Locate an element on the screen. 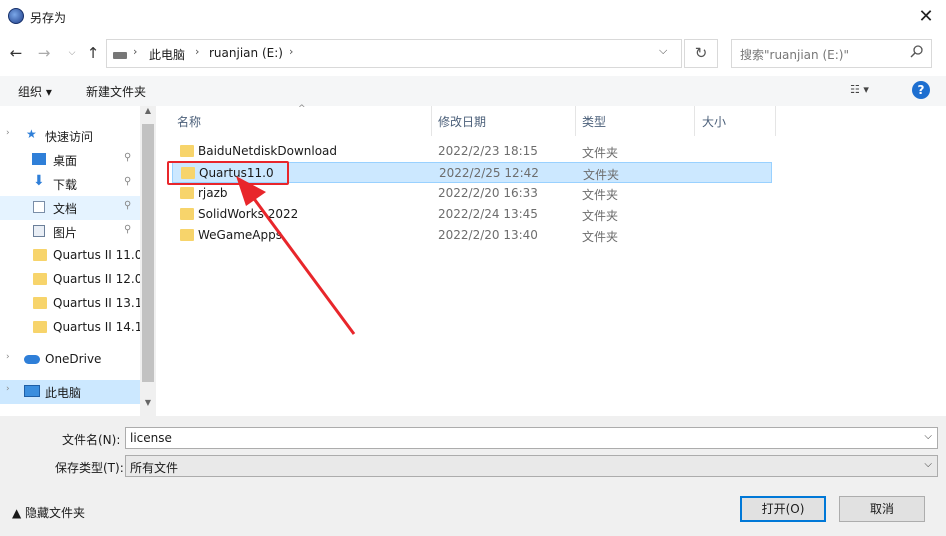  filetype-value: 所有文件 is located at coordinates (154, 468).